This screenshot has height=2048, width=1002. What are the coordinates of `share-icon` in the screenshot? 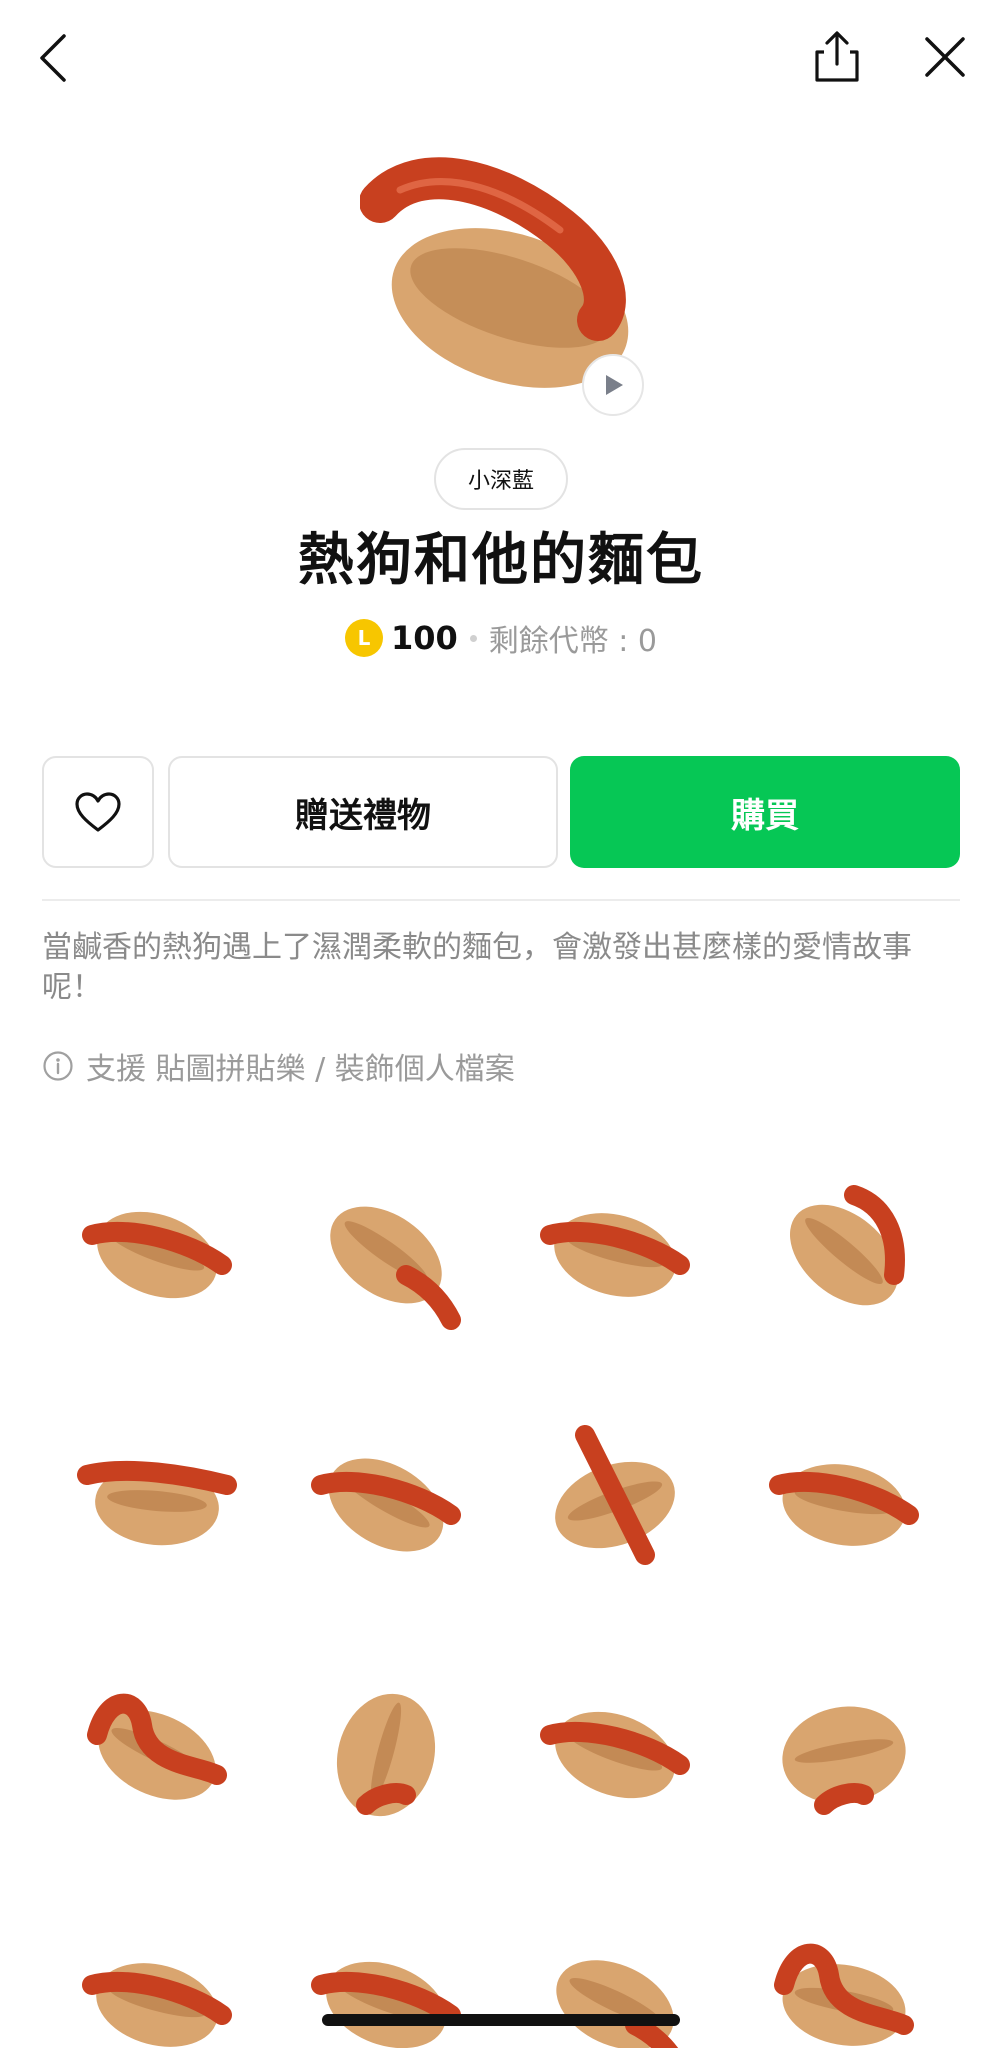 It's located at (837, 56).